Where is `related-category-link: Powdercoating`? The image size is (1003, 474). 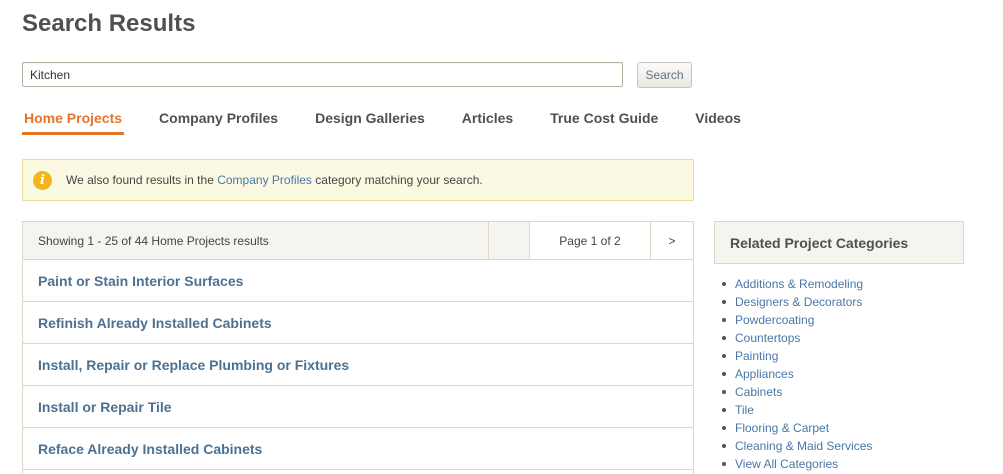
related-category-link: Powdercoating is located at coordinates (774, 320).